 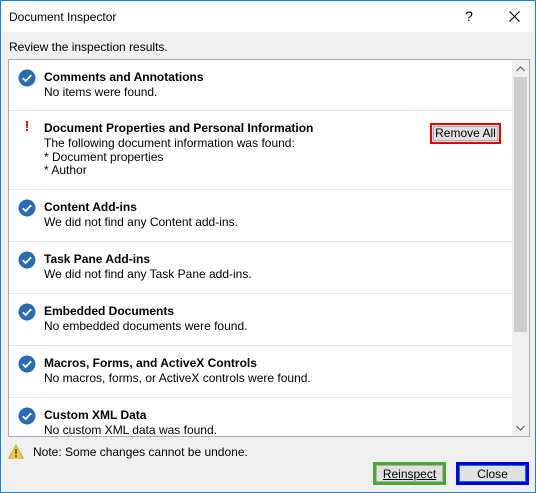 I want to click on chevron-up-icon, so click(x=520, y=68).